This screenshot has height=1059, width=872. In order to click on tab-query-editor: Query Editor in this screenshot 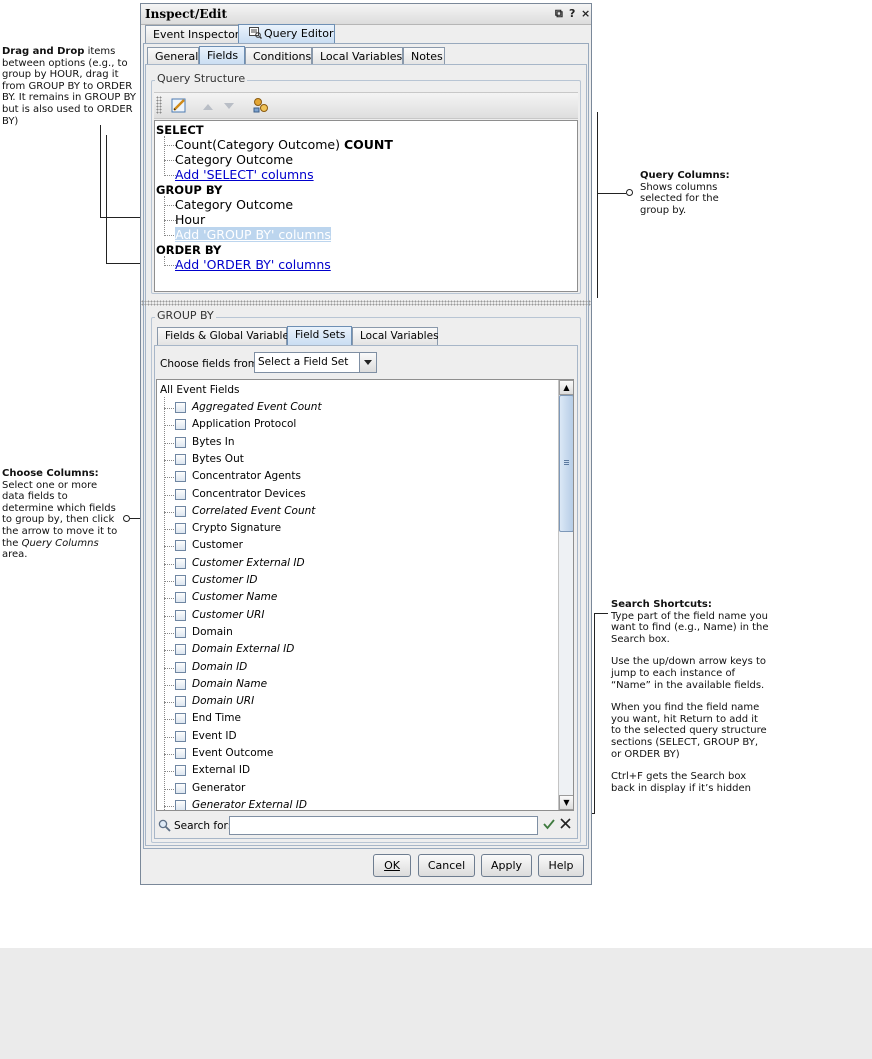, I will do `click(286, 33)`.